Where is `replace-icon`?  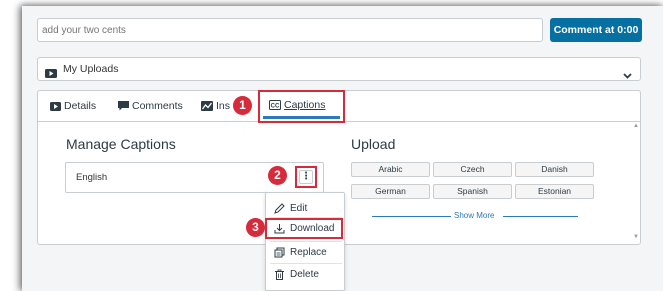 replace-icon is located at coordinates (279, 254).